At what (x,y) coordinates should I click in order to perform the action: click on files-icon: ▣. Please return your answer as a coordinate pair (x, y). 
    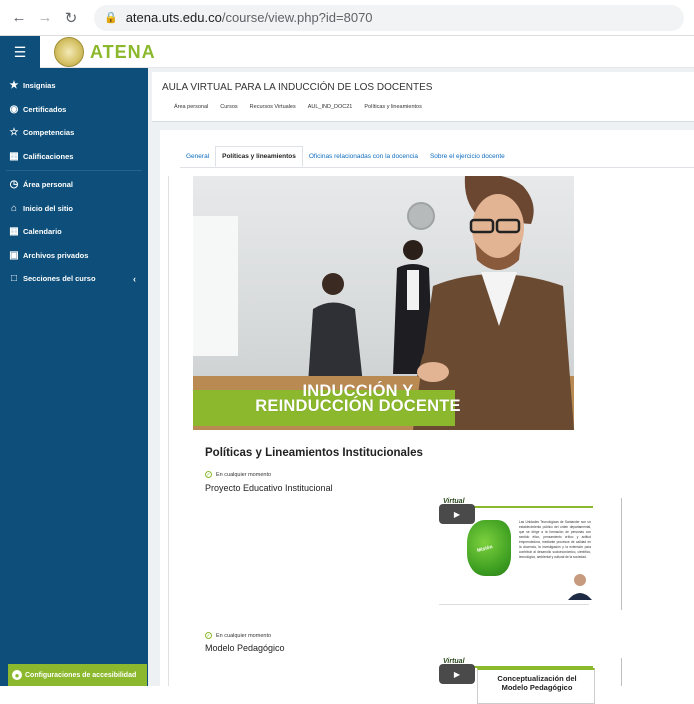
    Looking at the image, I should click on (14, 255).